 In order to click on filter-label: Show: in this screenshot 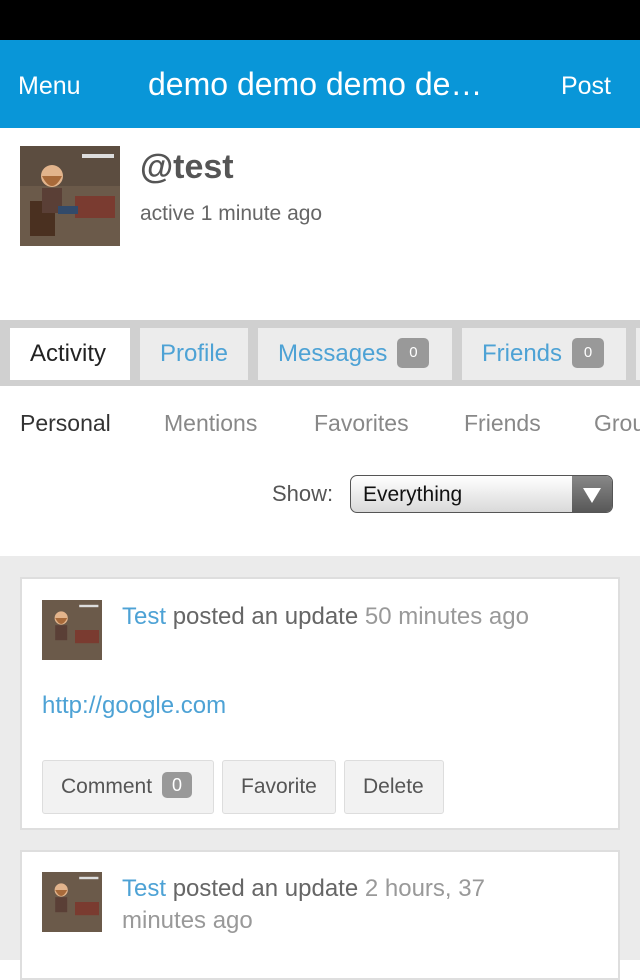, I will do `click(303, 493)`.